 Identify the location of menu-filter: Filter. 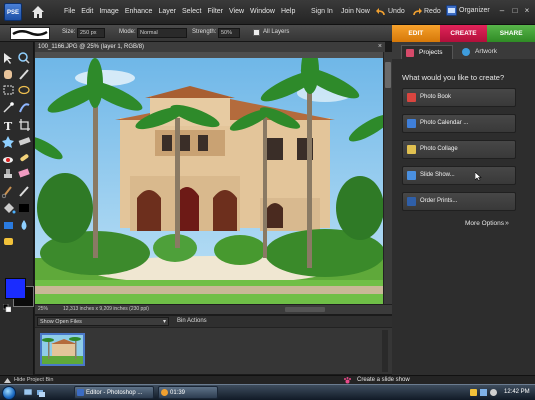
(215, 11).